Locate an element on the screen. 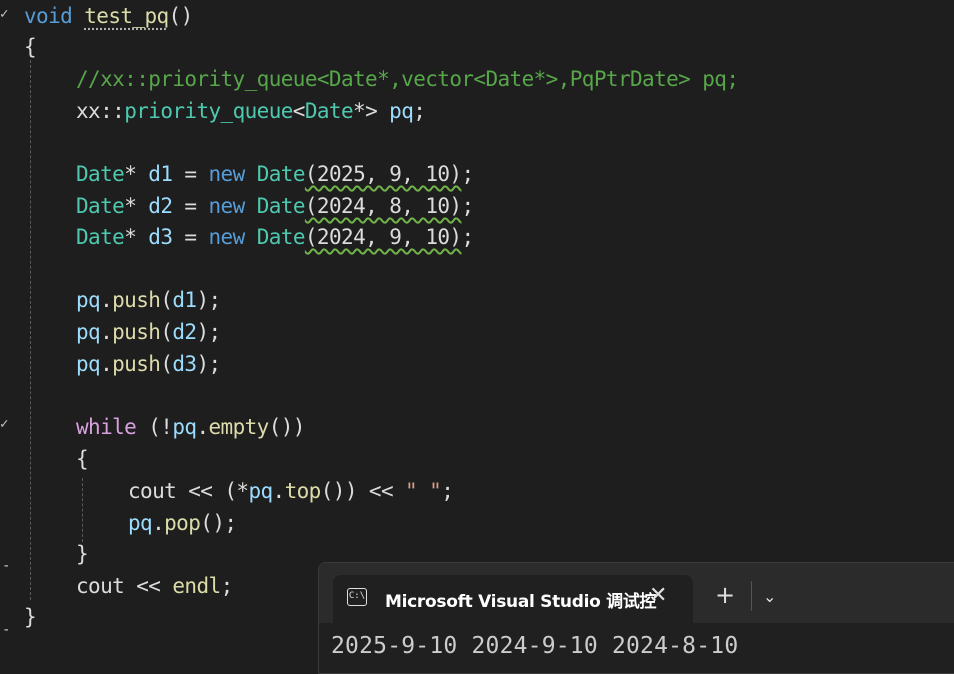  variable: d2 is located at coordinates (160, 206).